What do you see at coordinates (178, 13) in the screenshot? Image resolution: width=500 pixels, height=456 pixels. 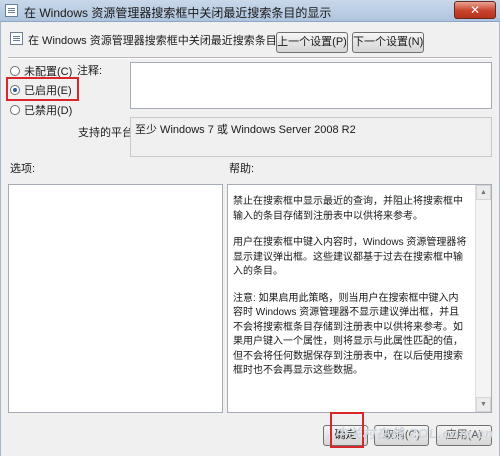 I see `window-title: 在 Windows 资源管理器搜索框中关闭最近搜索条目的显示` at bounding box center [178, 13].